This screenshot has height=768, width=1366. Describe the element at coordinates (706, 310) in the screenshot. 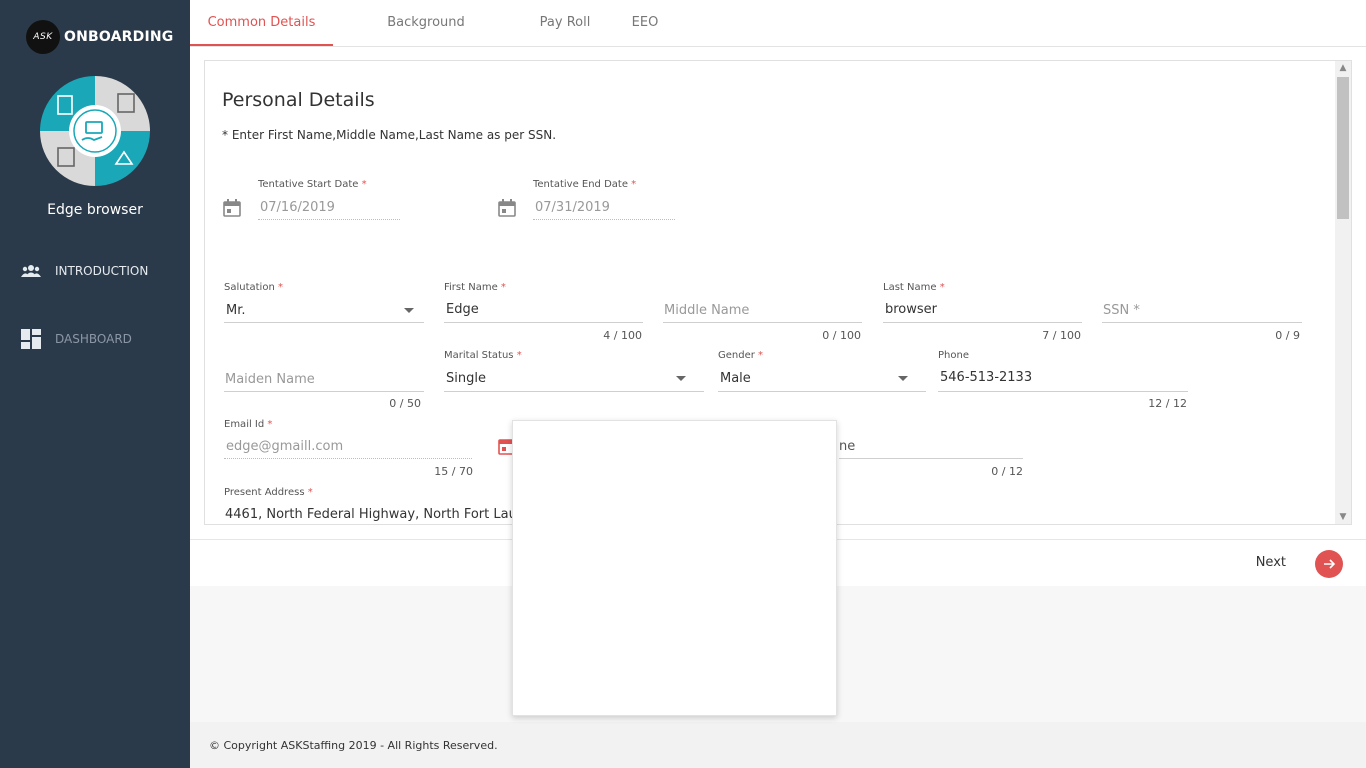

I see `middle-name-input: Middle Name` at that location.